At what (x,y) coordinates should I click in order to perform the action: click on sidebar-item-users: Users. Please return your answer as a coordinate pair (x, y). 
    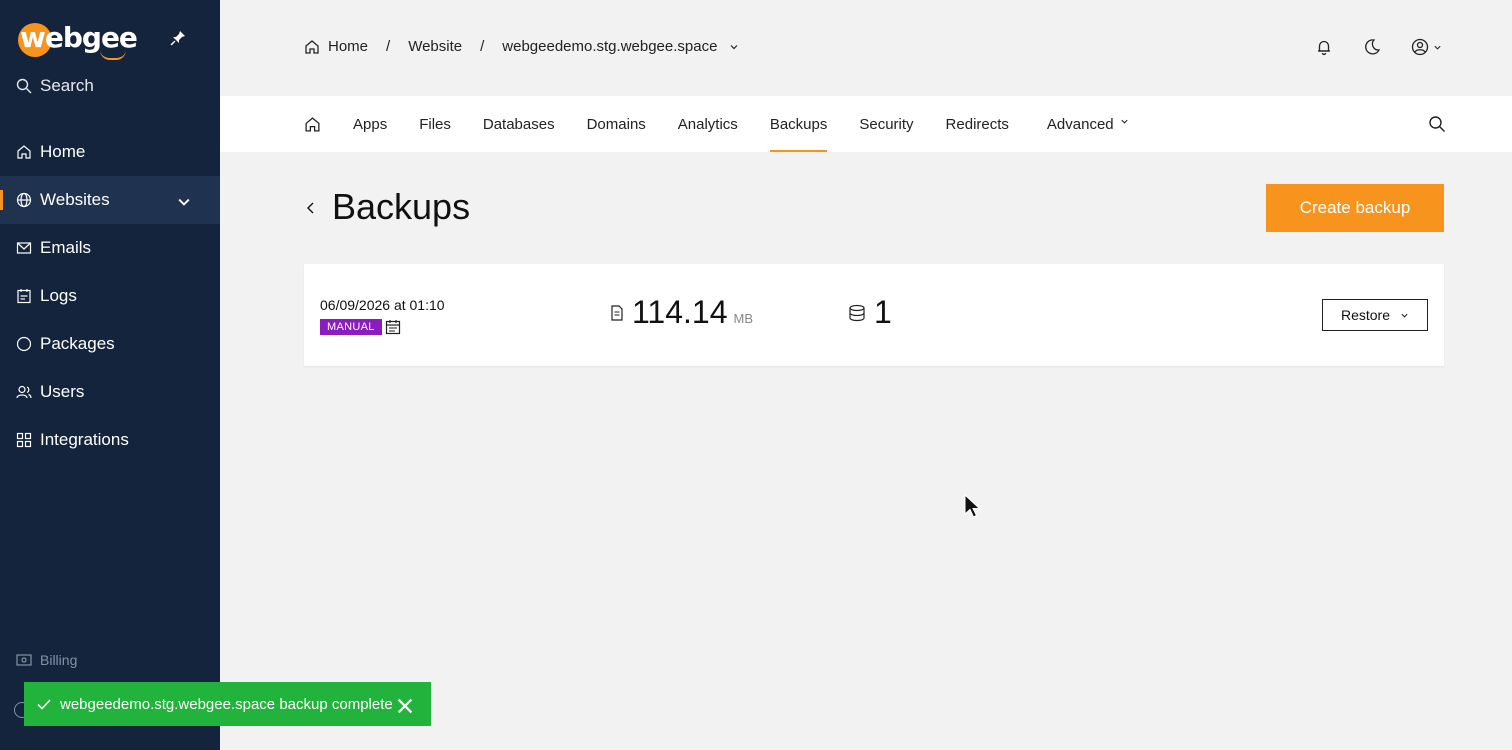
    Looking at the image, I should click on (110, 392).